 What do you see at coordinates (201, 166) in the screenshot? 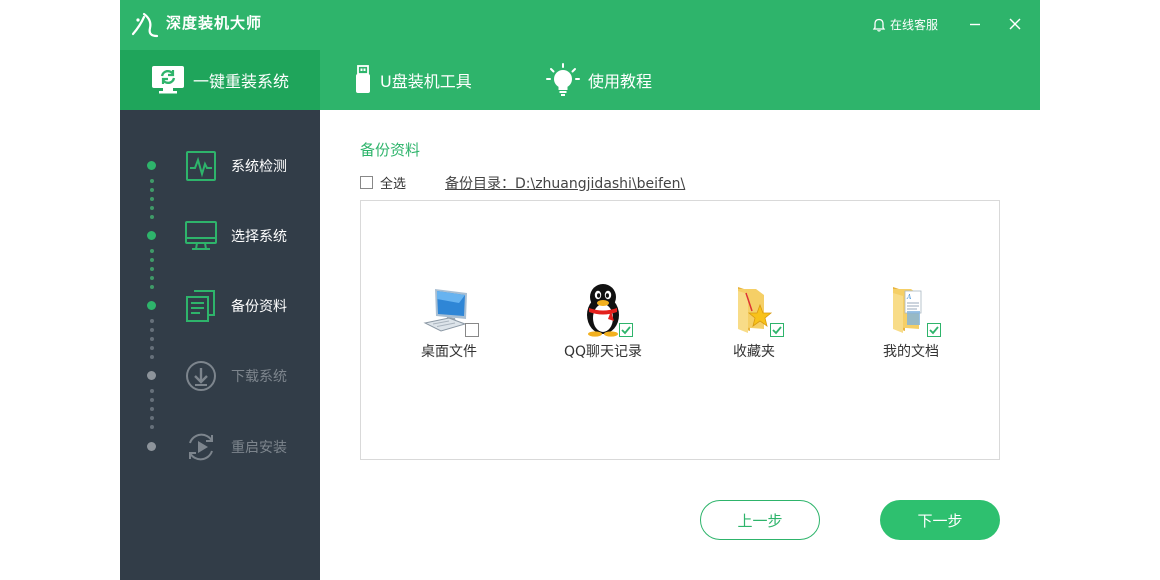
I see `pulse-monitor-icon` at bounding box center [201, 166].